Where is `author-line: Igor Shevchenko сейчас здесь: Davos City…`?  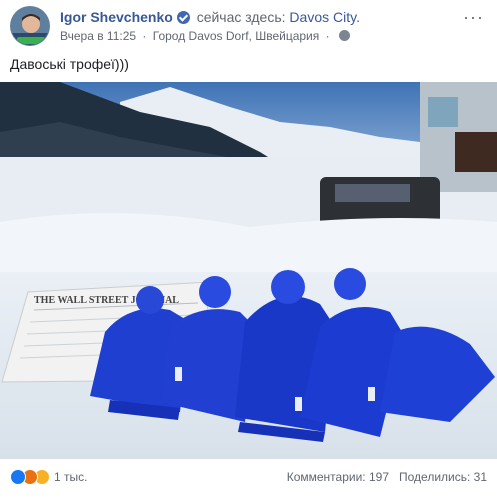 author-line: Igor Shevchenko сейчас здесь: Davos City… is located at coordinates (210, 17).